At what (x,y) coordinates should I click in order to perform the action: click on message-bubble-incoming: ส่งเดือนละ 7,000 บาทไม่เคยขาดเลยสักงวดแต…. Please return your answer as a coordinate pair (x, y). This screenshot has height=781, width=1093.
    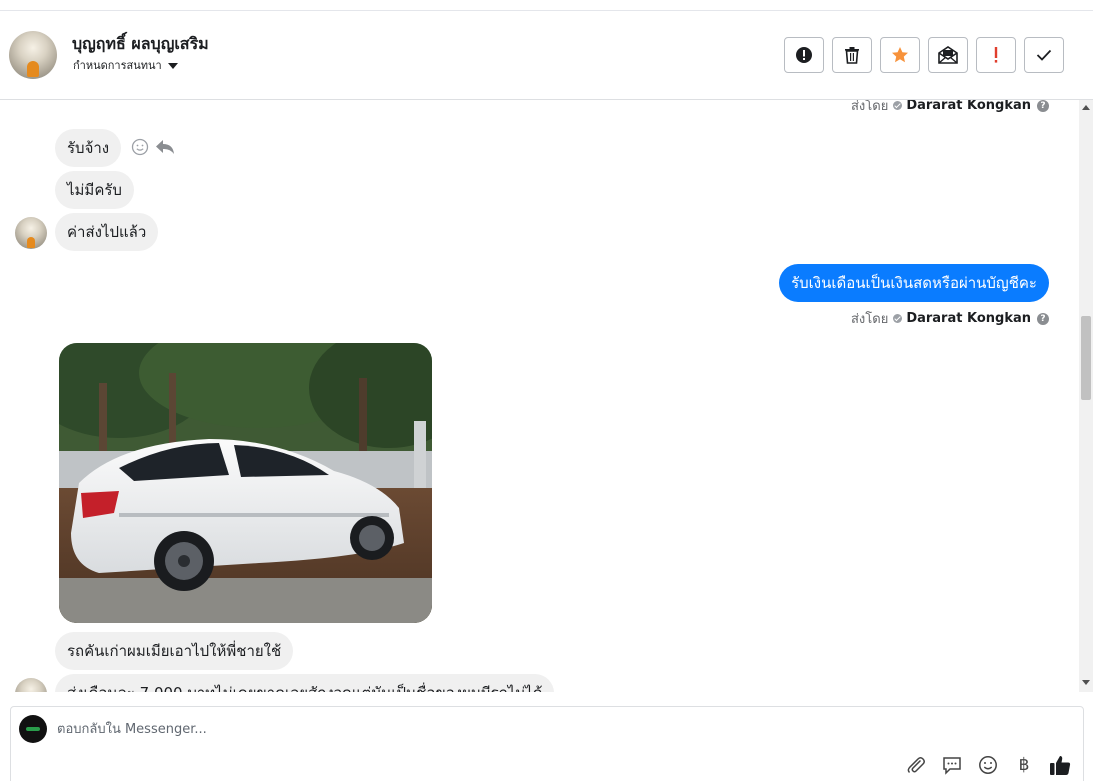
    Looking at the image, I should click on (305, 683).